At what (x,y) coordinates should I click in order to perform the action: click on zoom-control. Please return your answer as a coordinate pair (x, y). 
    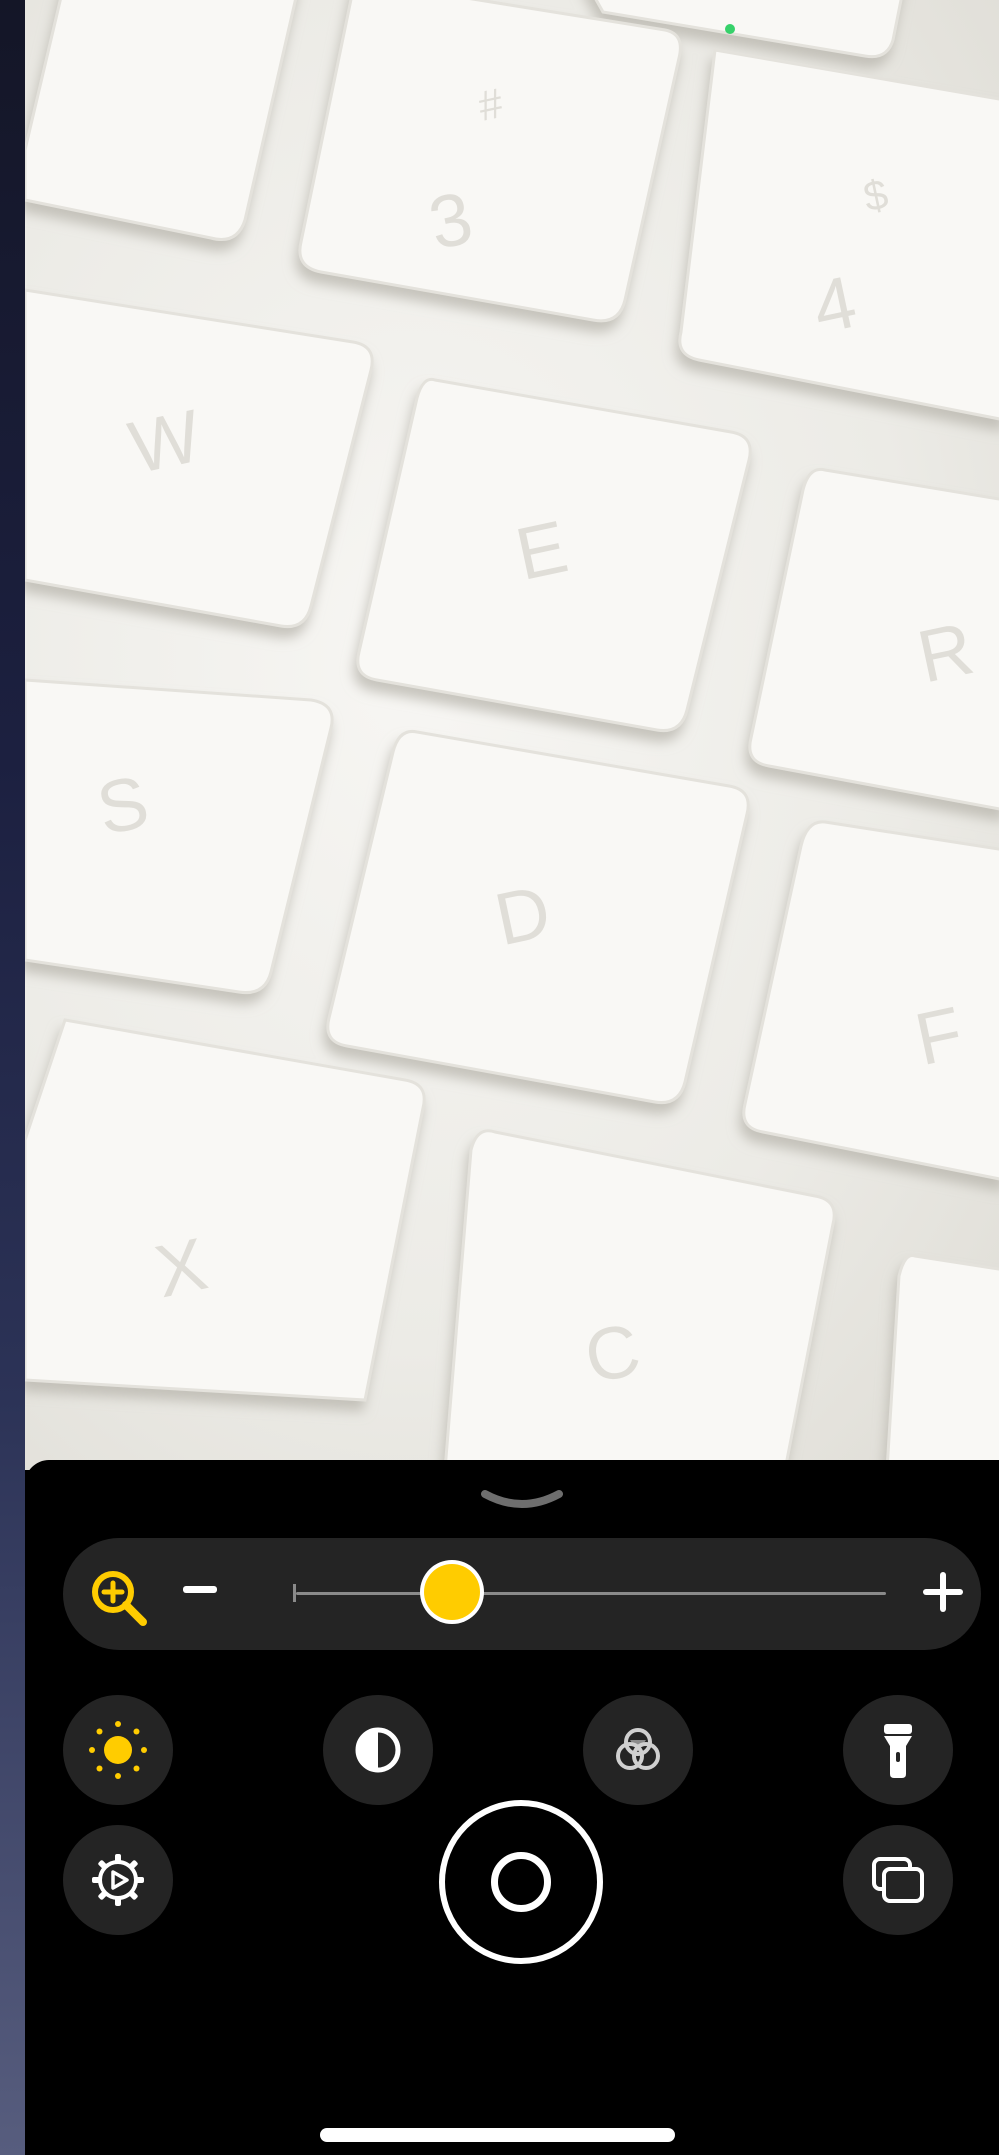
    Looking at the image, I should click on (522, 1594).